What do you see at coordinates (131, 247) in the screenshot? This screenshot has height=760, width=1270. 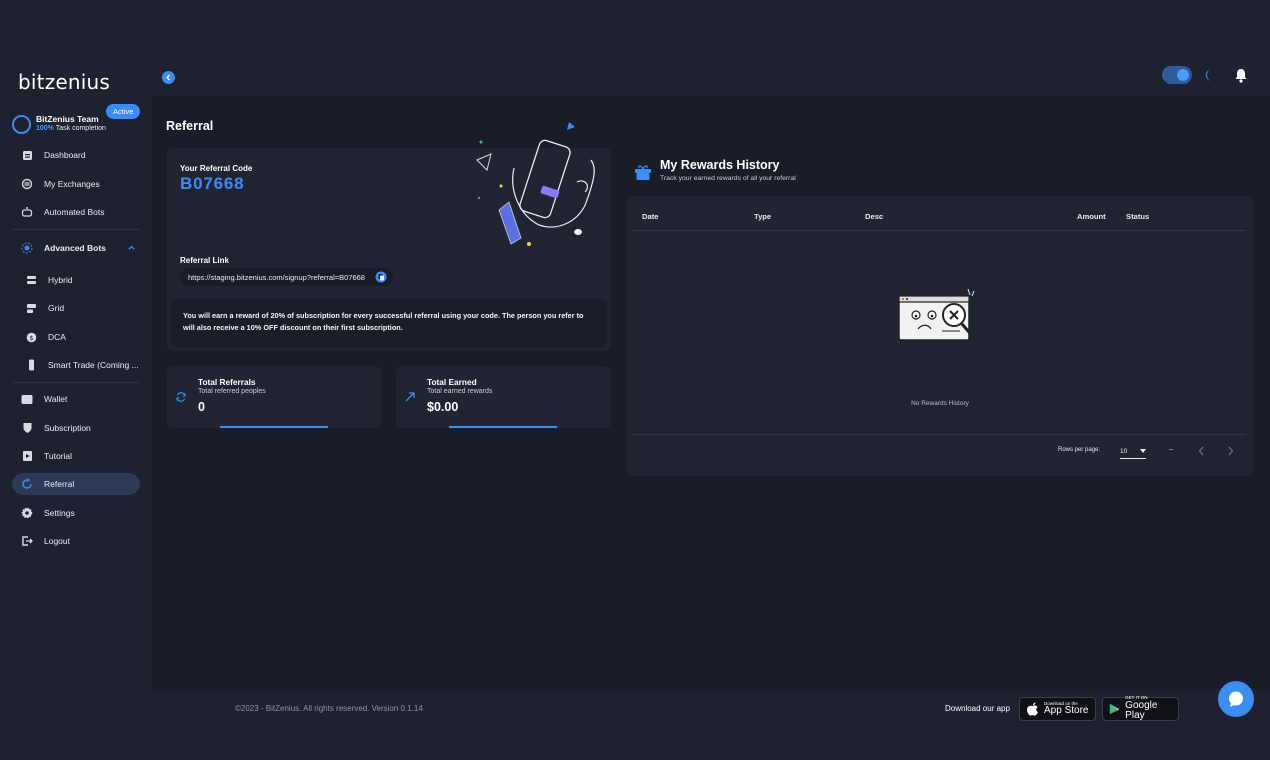 I see `chevron-up-icon` at bounding box center [131, 247].